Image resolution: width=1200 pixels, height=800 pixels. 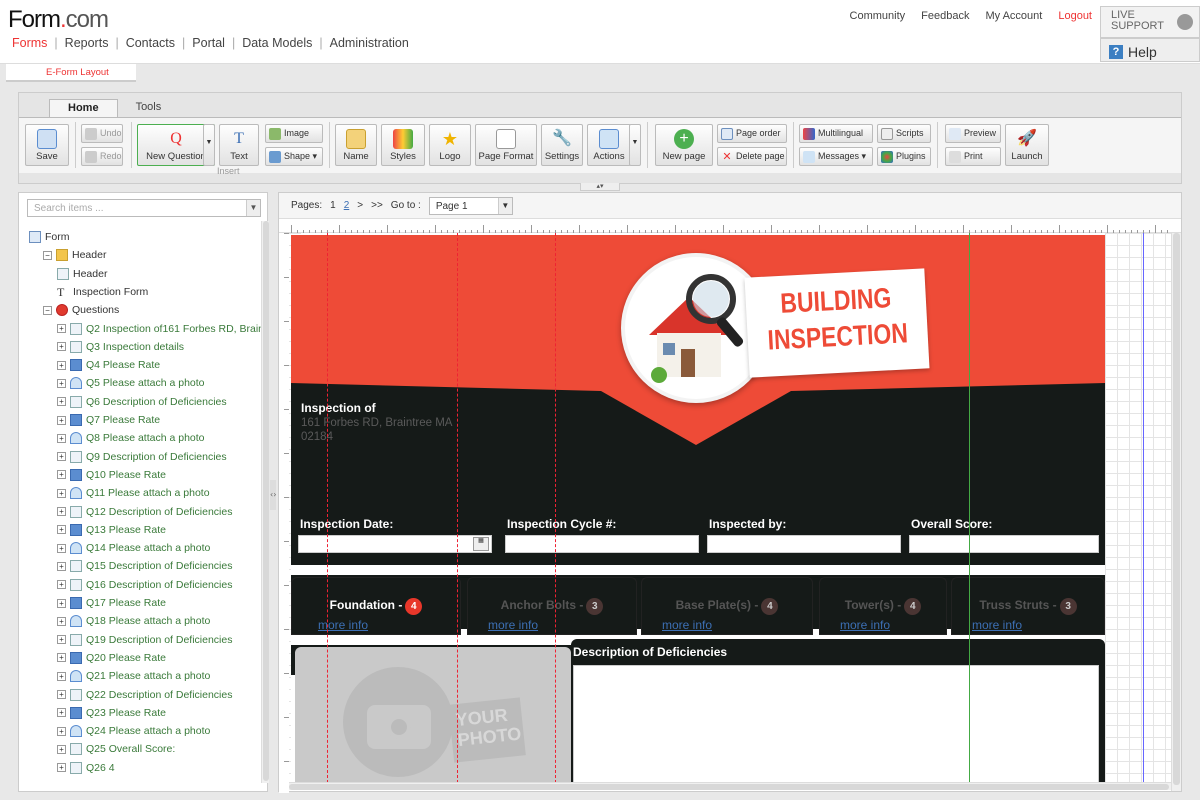 I want to click on messages-button: Messages ▾, so click(x=836, y=156).